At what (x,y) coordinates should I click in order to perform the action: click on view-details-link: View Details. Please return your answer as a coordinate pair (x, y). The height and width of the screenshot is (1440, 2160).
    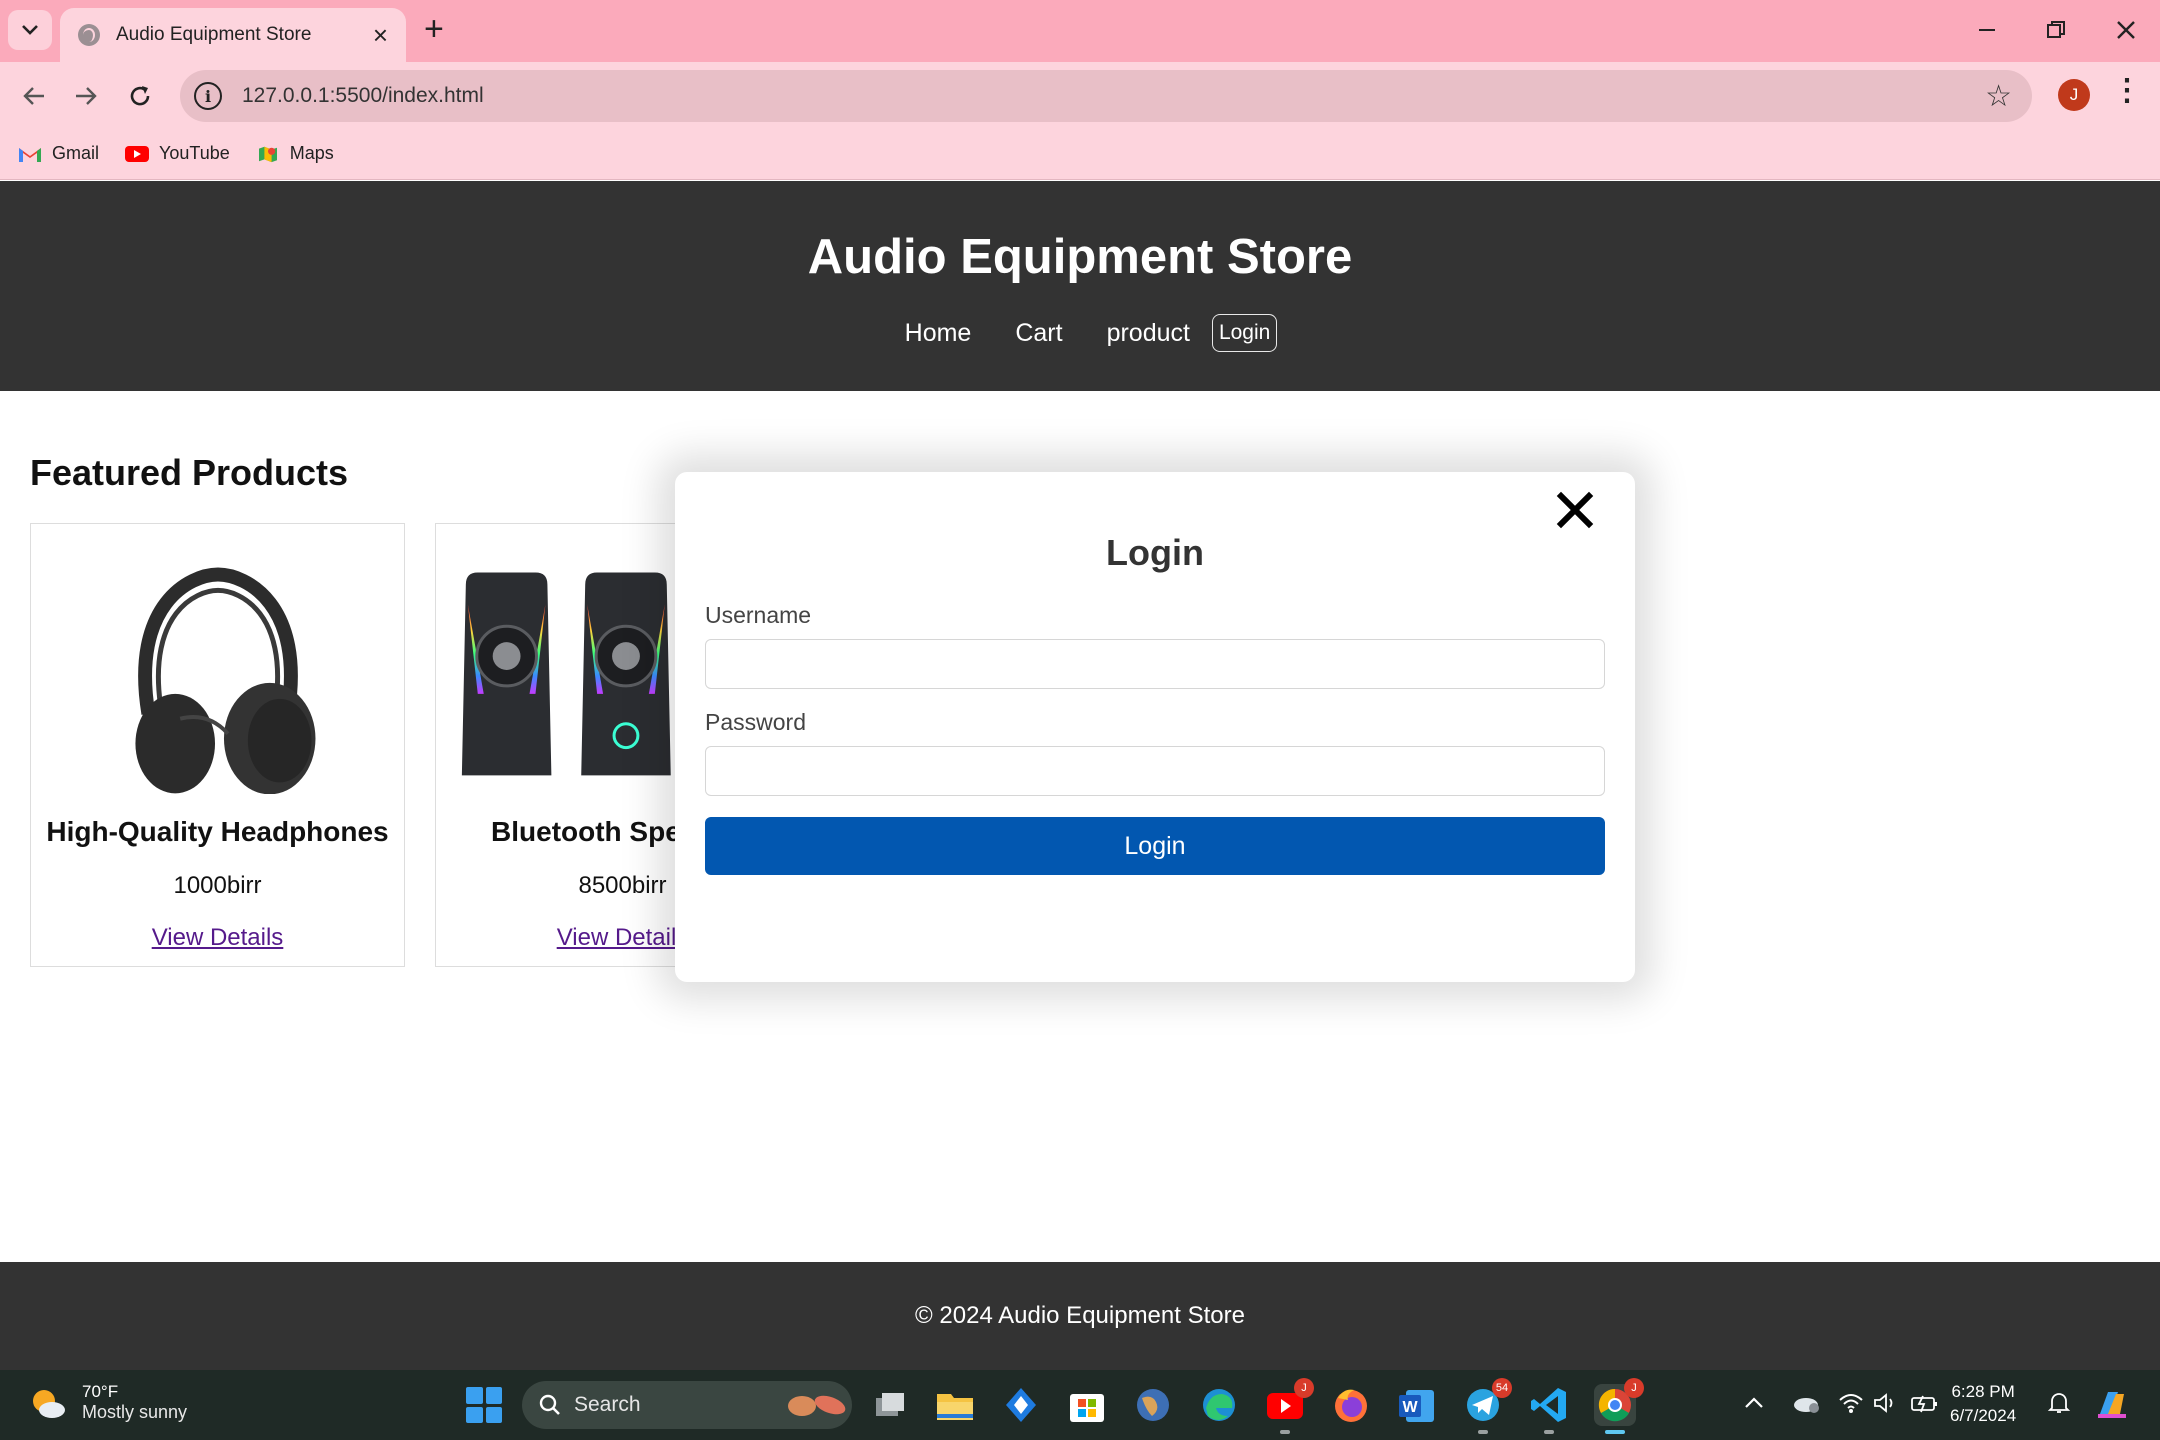
    Looking at the image, I should click on (217, 938).